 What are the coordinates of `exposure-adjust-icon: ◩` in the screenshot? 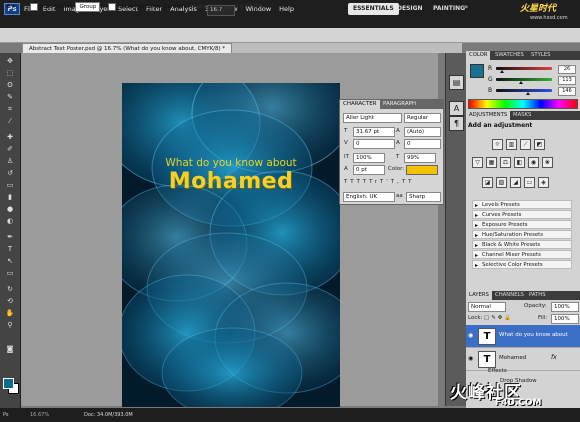 It's located at (539, 144).